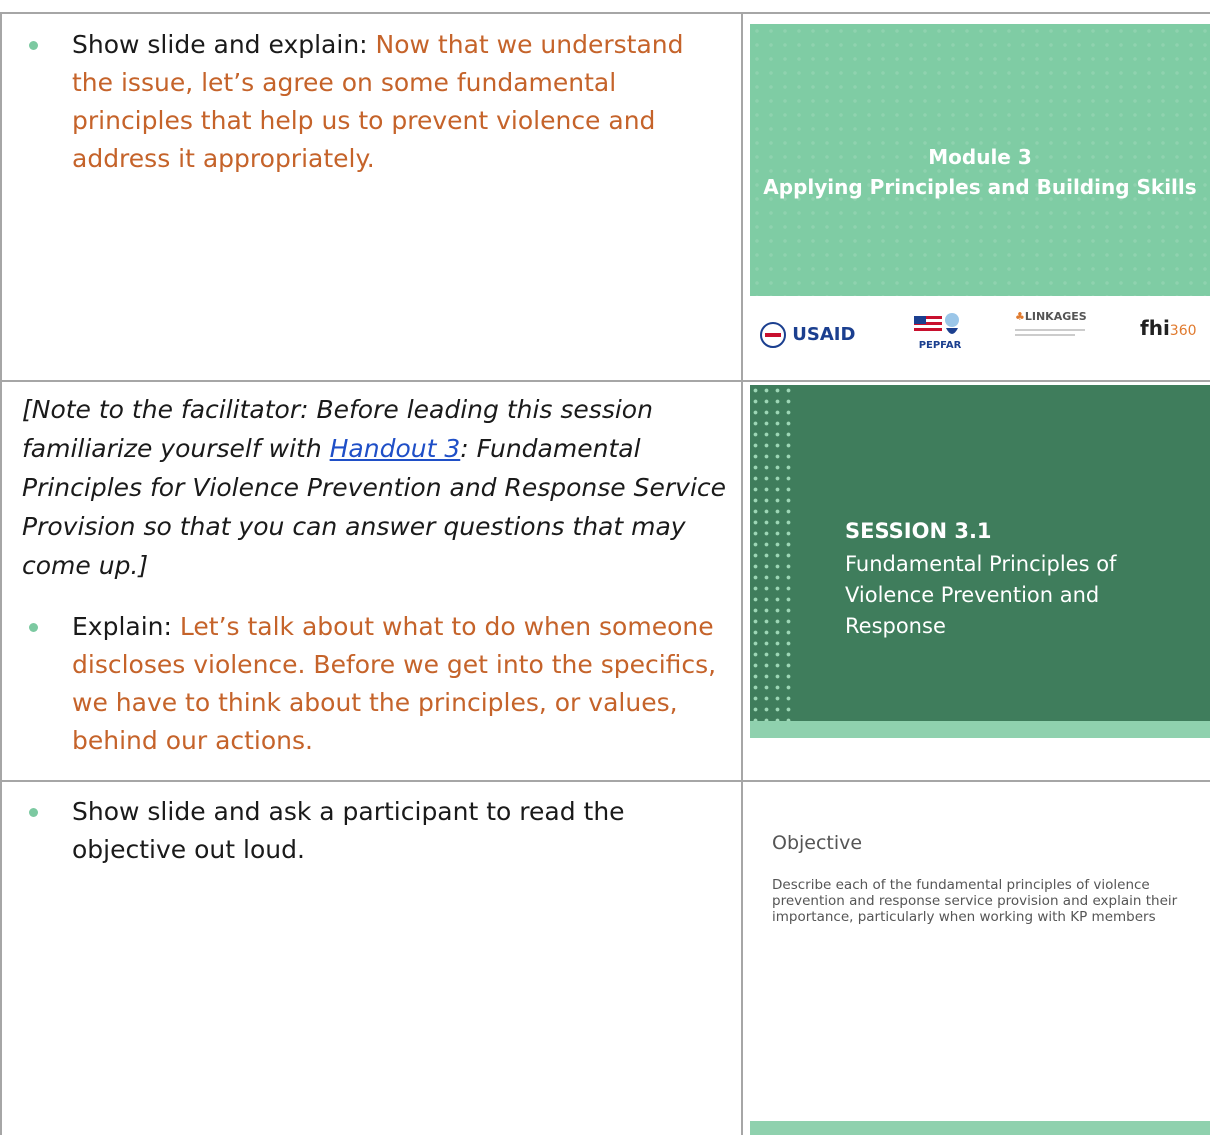 This screenshot has width=1210, height=1135. What do you see at coordinates (980, 157) in the screenshot?
I see `slide-title-line-1: Module 3` at bounding box center [980, 157].